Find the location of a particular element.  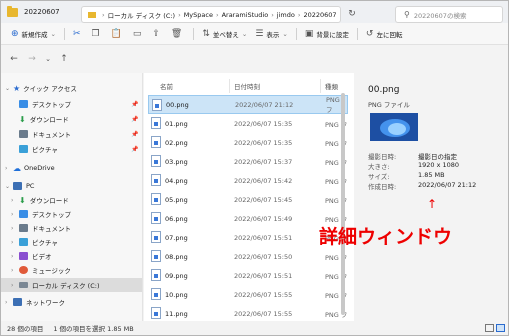

column-label: 種類 is located at coordinates (331, 87).